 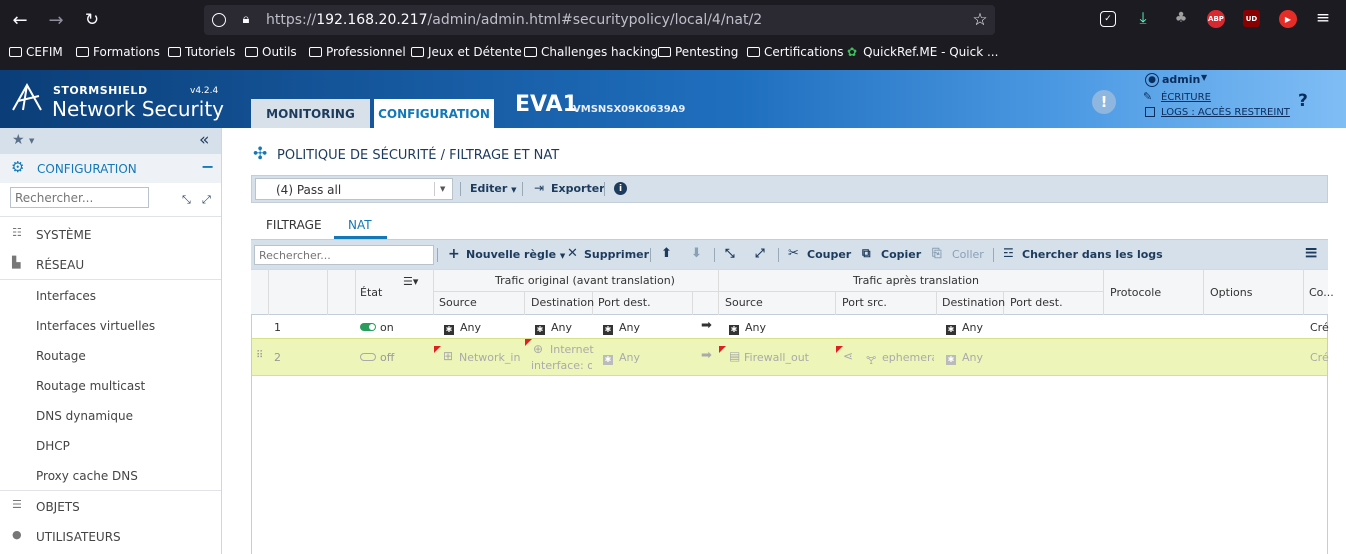 What do you see at coordinates (434, 113) in the screenshot?
I see `tab-configuration: CONFIGURATION` at bounding box center [434, 113].